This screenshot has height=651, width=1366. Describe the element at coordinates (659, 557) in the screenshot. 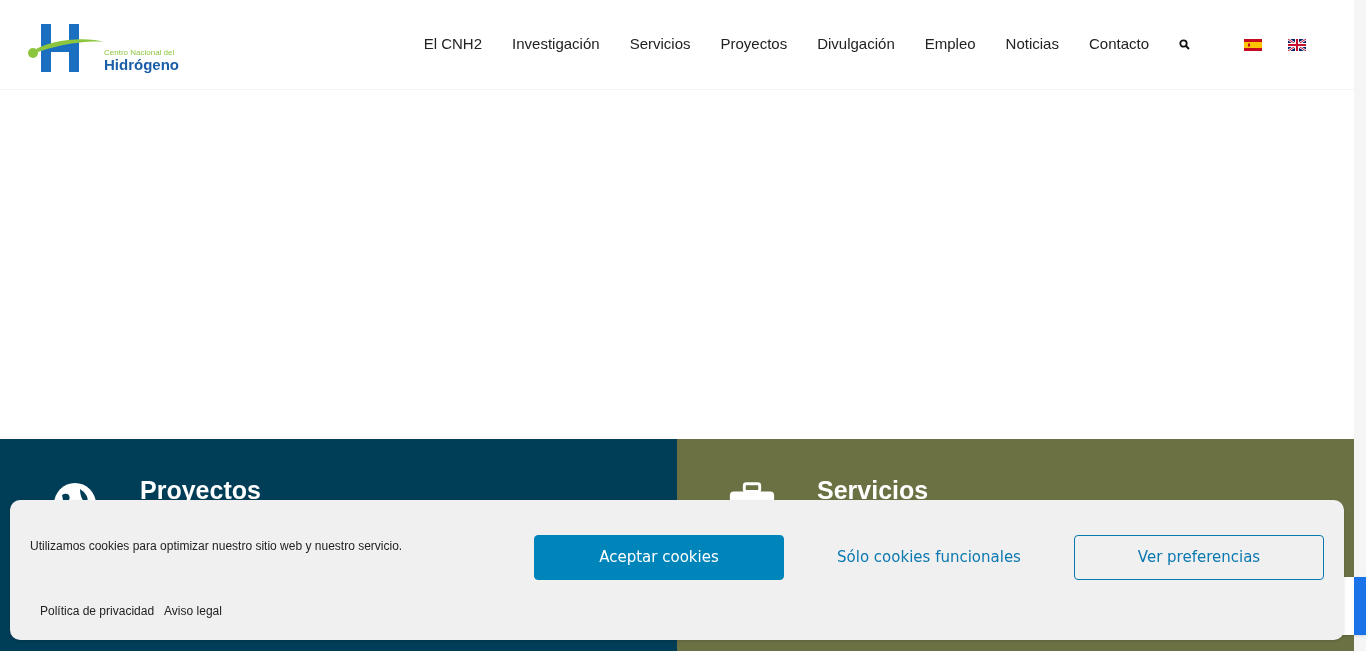

I see `accept-button: Aceptar cookies` at that location.